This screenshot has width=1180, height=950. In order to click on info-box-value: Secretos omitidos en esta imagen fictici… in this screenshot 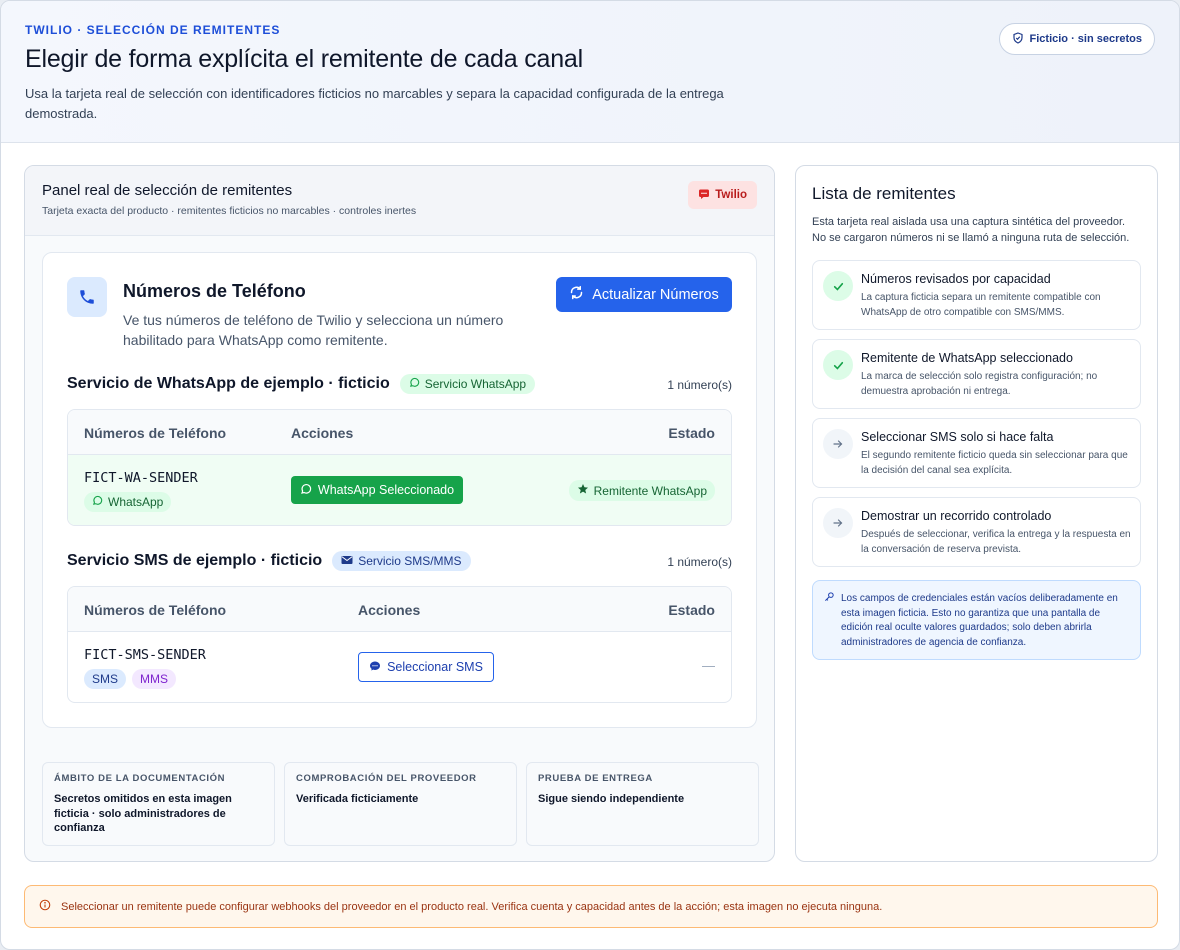, I will do `click(143, 813)`.